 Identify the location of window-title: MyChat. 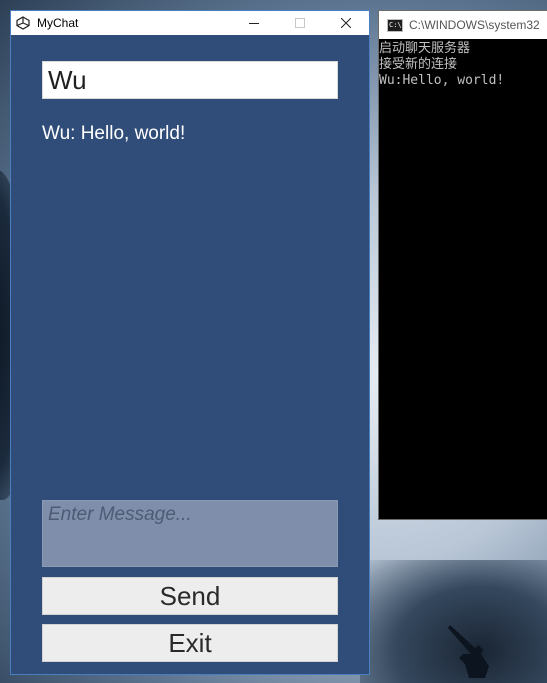
(58, 23).